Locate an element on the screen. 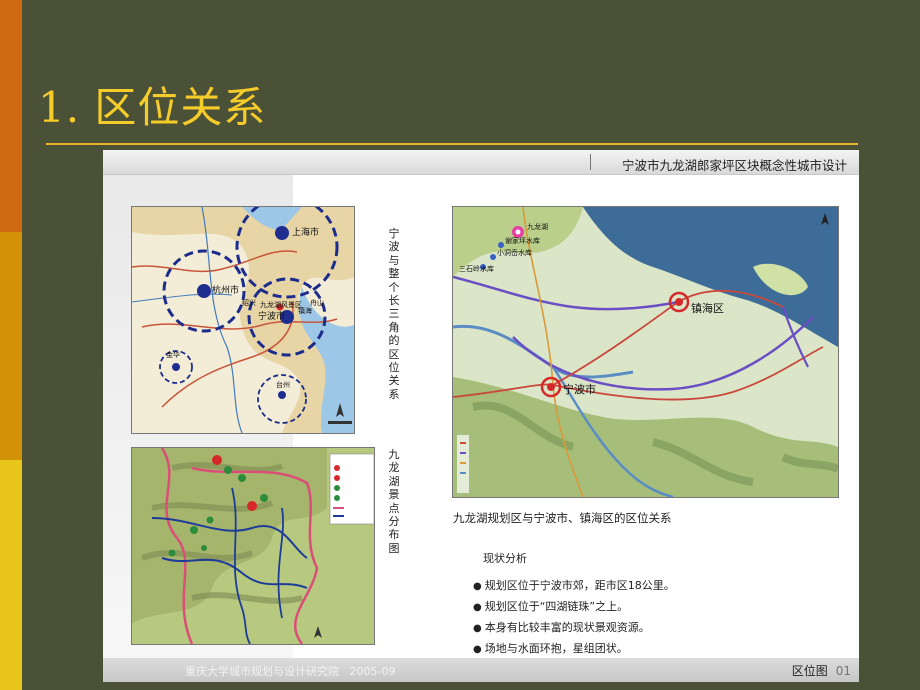 The height and width of the screenshot is (690, 920). title-underline is located at coordinates (452, 144).